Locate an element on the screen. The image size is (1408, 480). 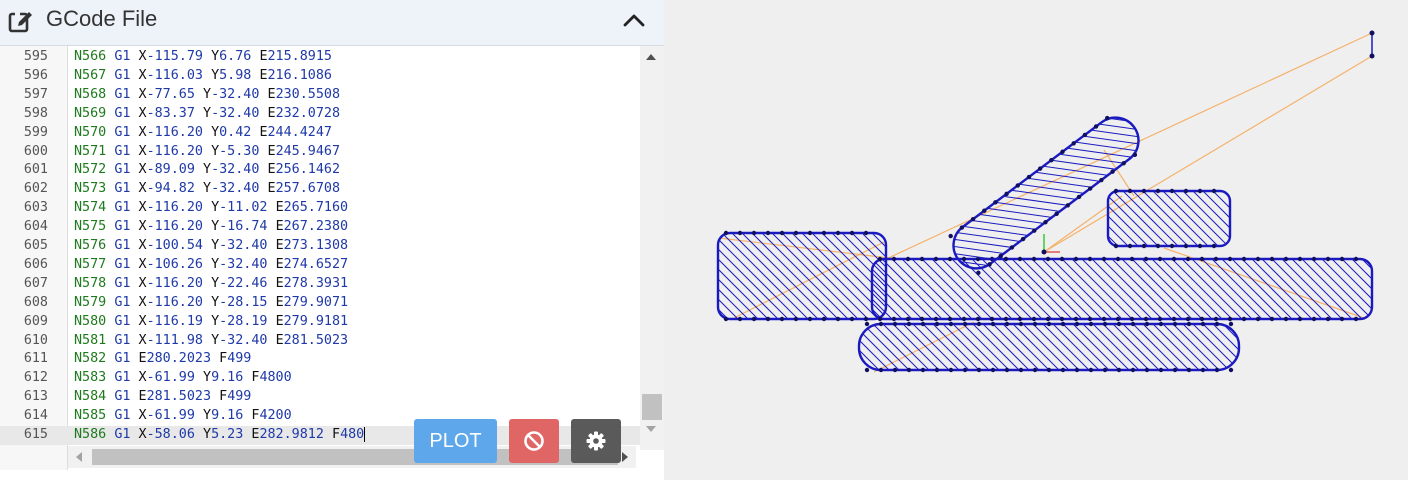
code-text: N570 G1 X-116.20 Y0.42 E244.4247 is located at coordinates (203, 133).